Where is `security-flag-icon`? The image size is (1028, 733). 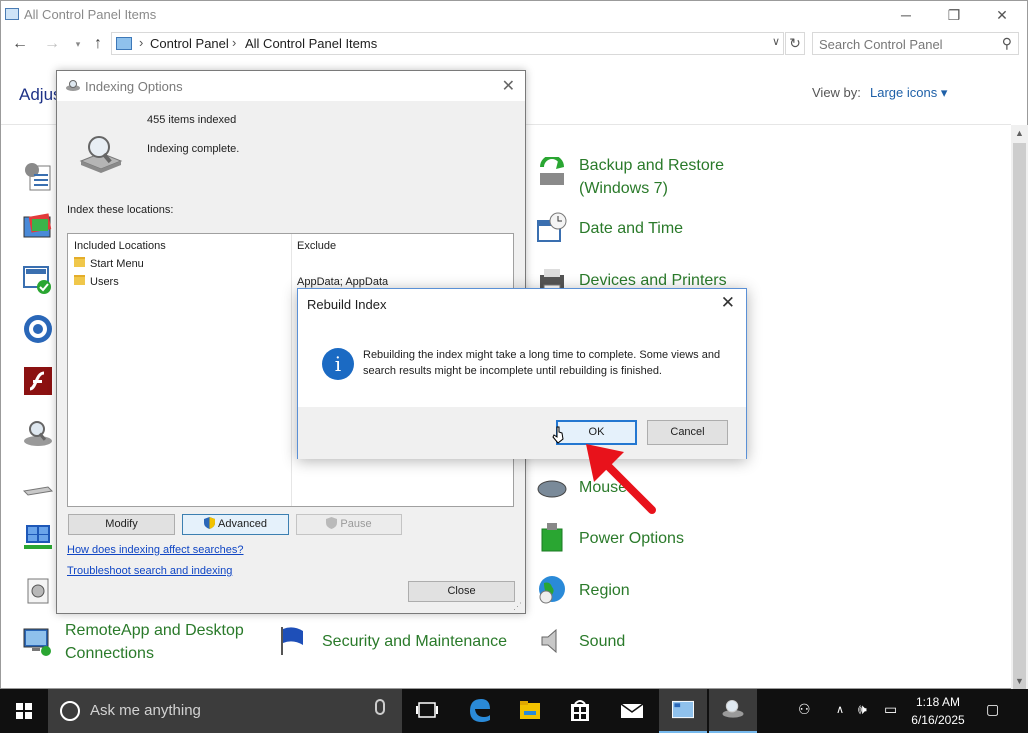 security-flag-icon is located at coordinates (293, 641).